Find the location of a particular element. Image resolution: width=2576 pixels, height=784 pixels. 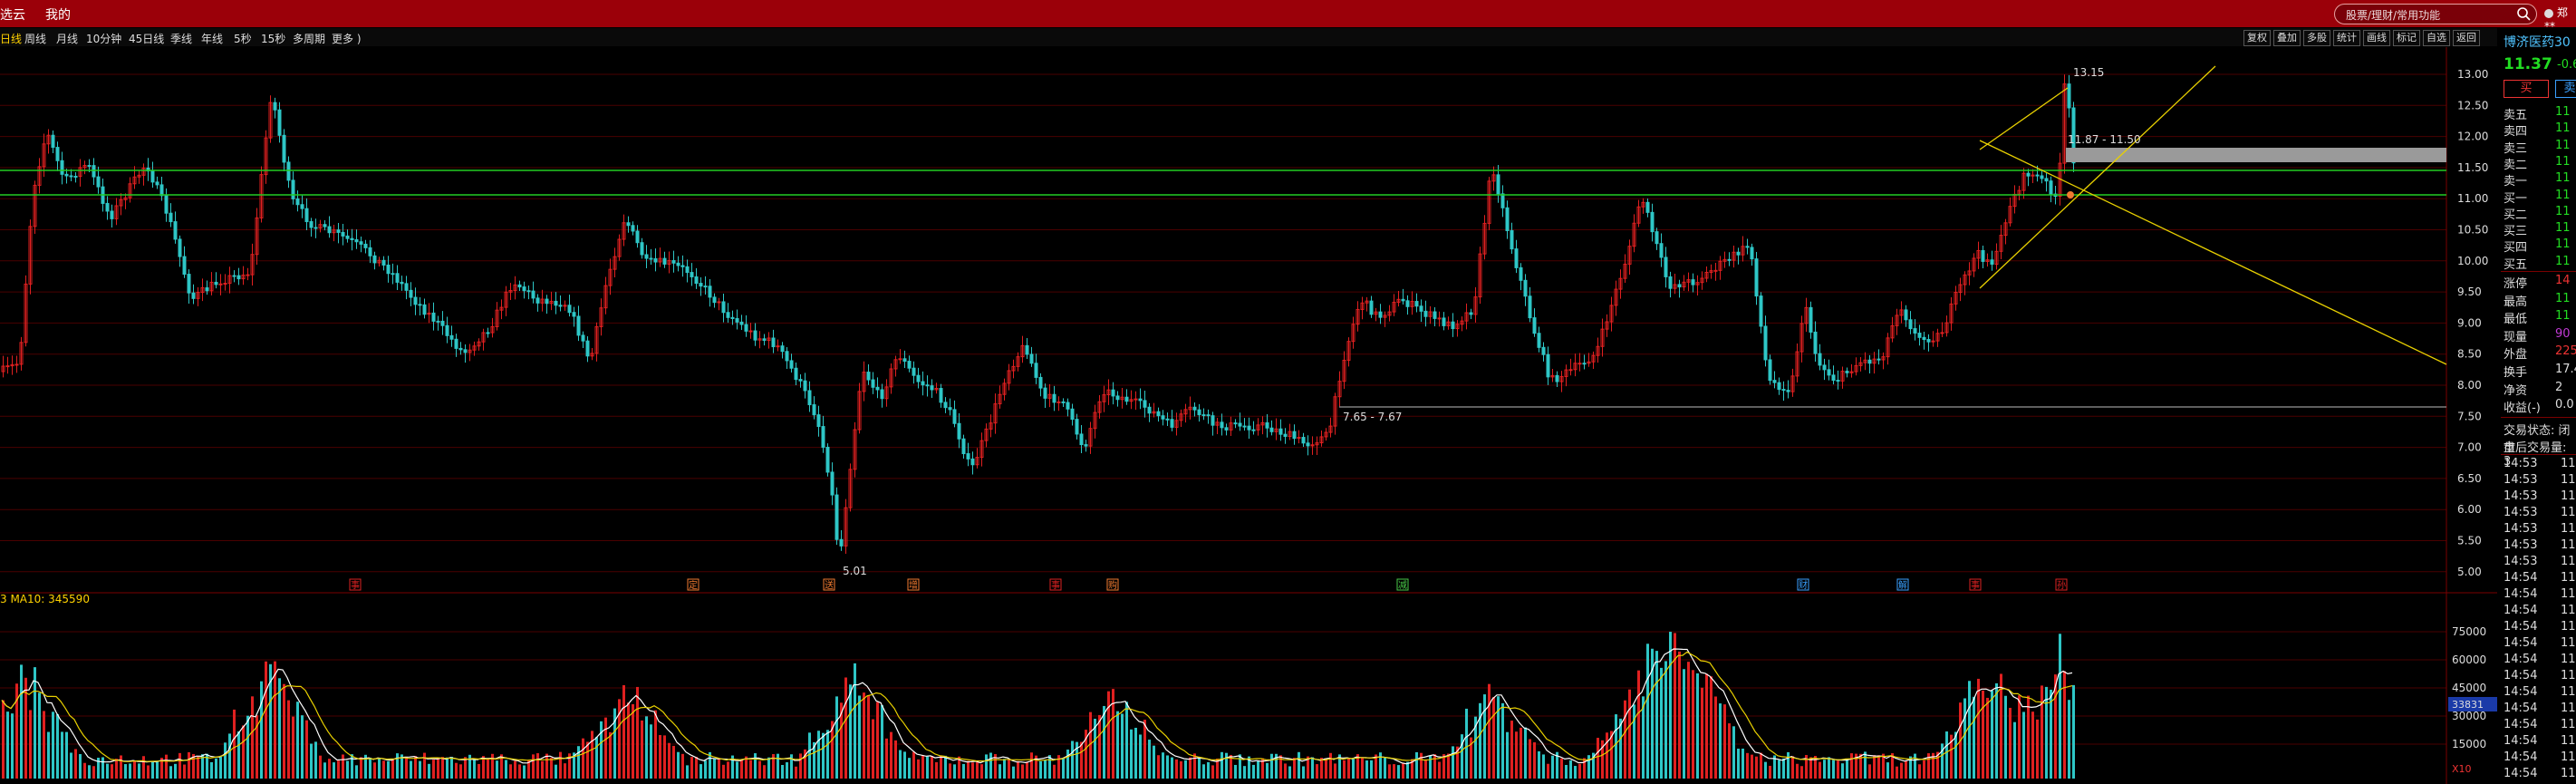

trend-channel-lower is located at coordinates (2097, 177).